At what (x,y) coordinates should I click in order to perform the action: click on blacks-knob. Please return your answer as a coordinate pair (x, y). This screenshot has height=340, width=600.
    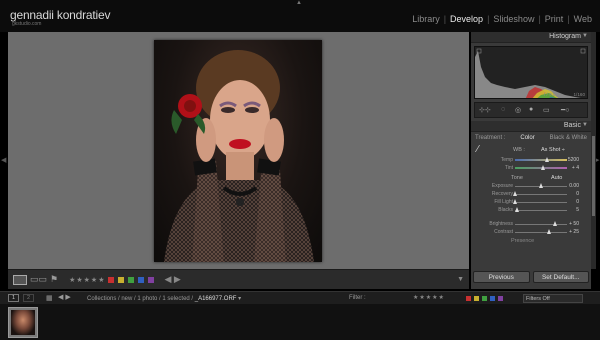
    Looking at the image, I should click on (517, 209).